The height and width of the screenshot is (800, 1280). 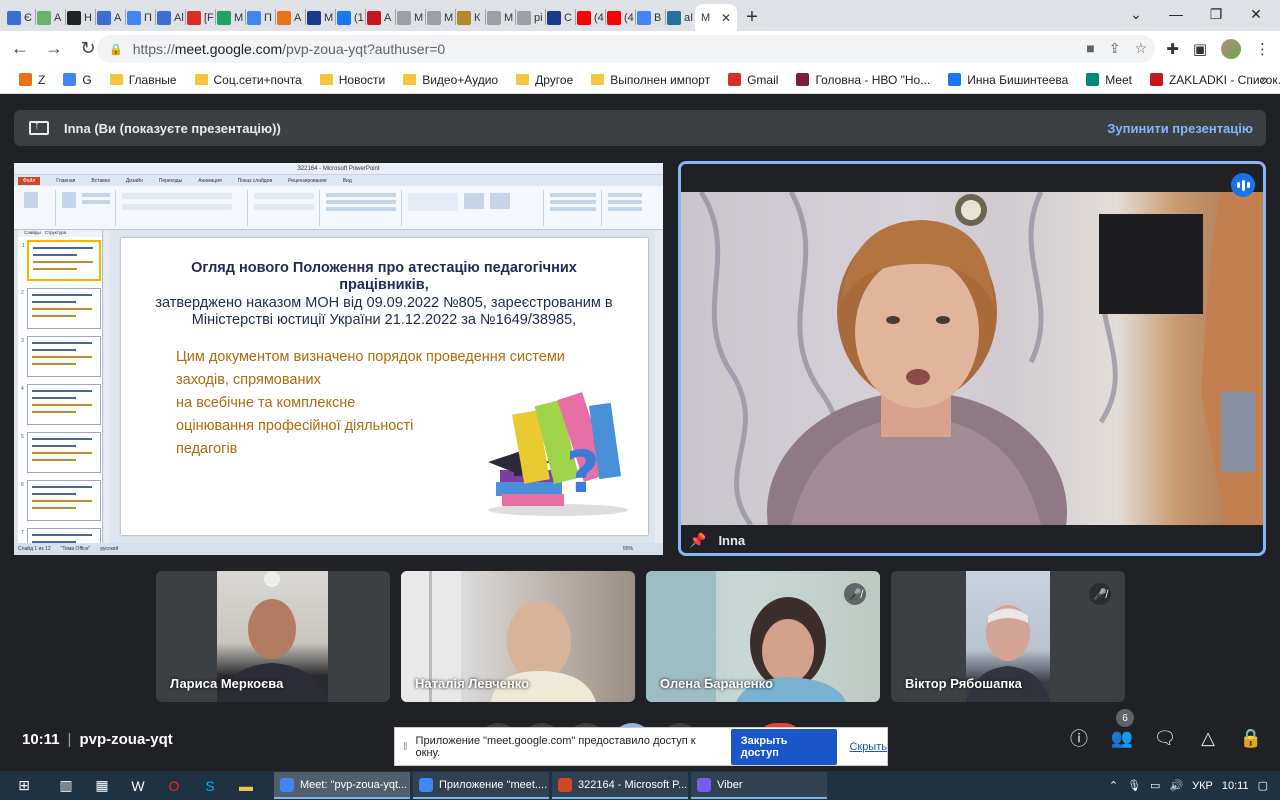 What do you see at coordinates (405, 747) in the screenshot?
I see `drag-handle-icon: ‖` at bounding box center [405, 747].